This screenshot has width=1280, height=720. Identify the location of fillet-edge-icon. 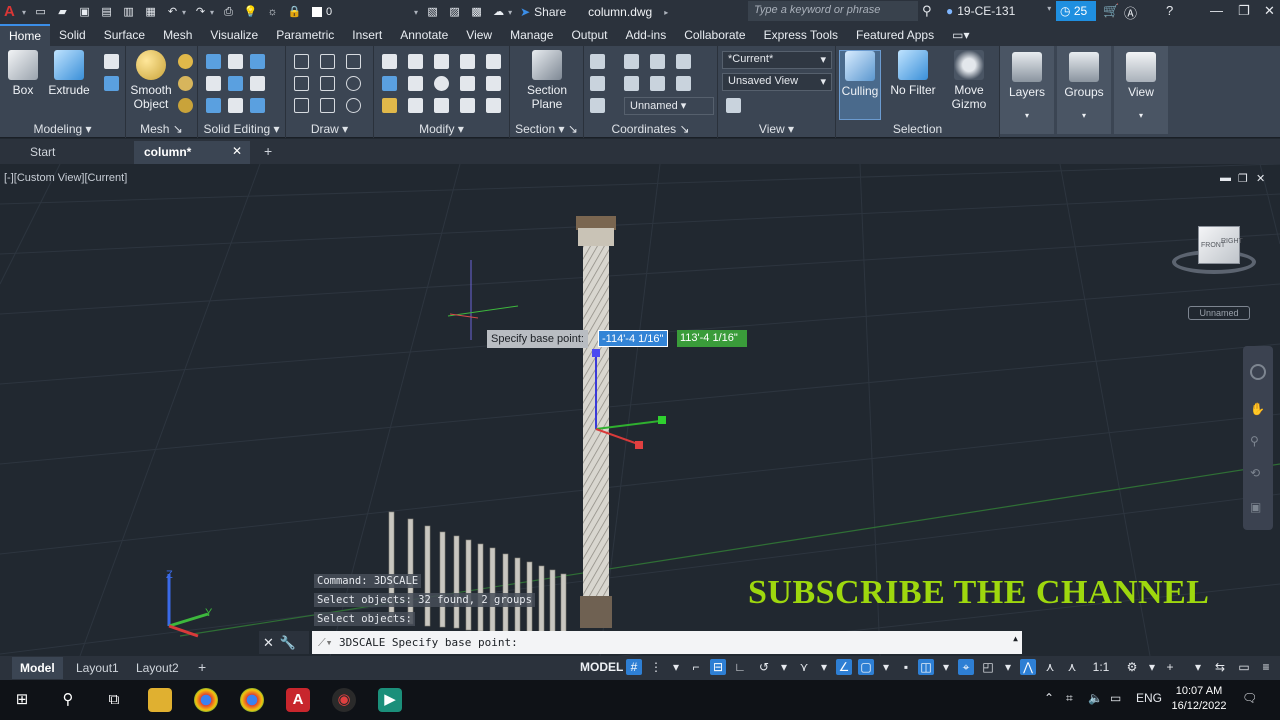
(235, 105).